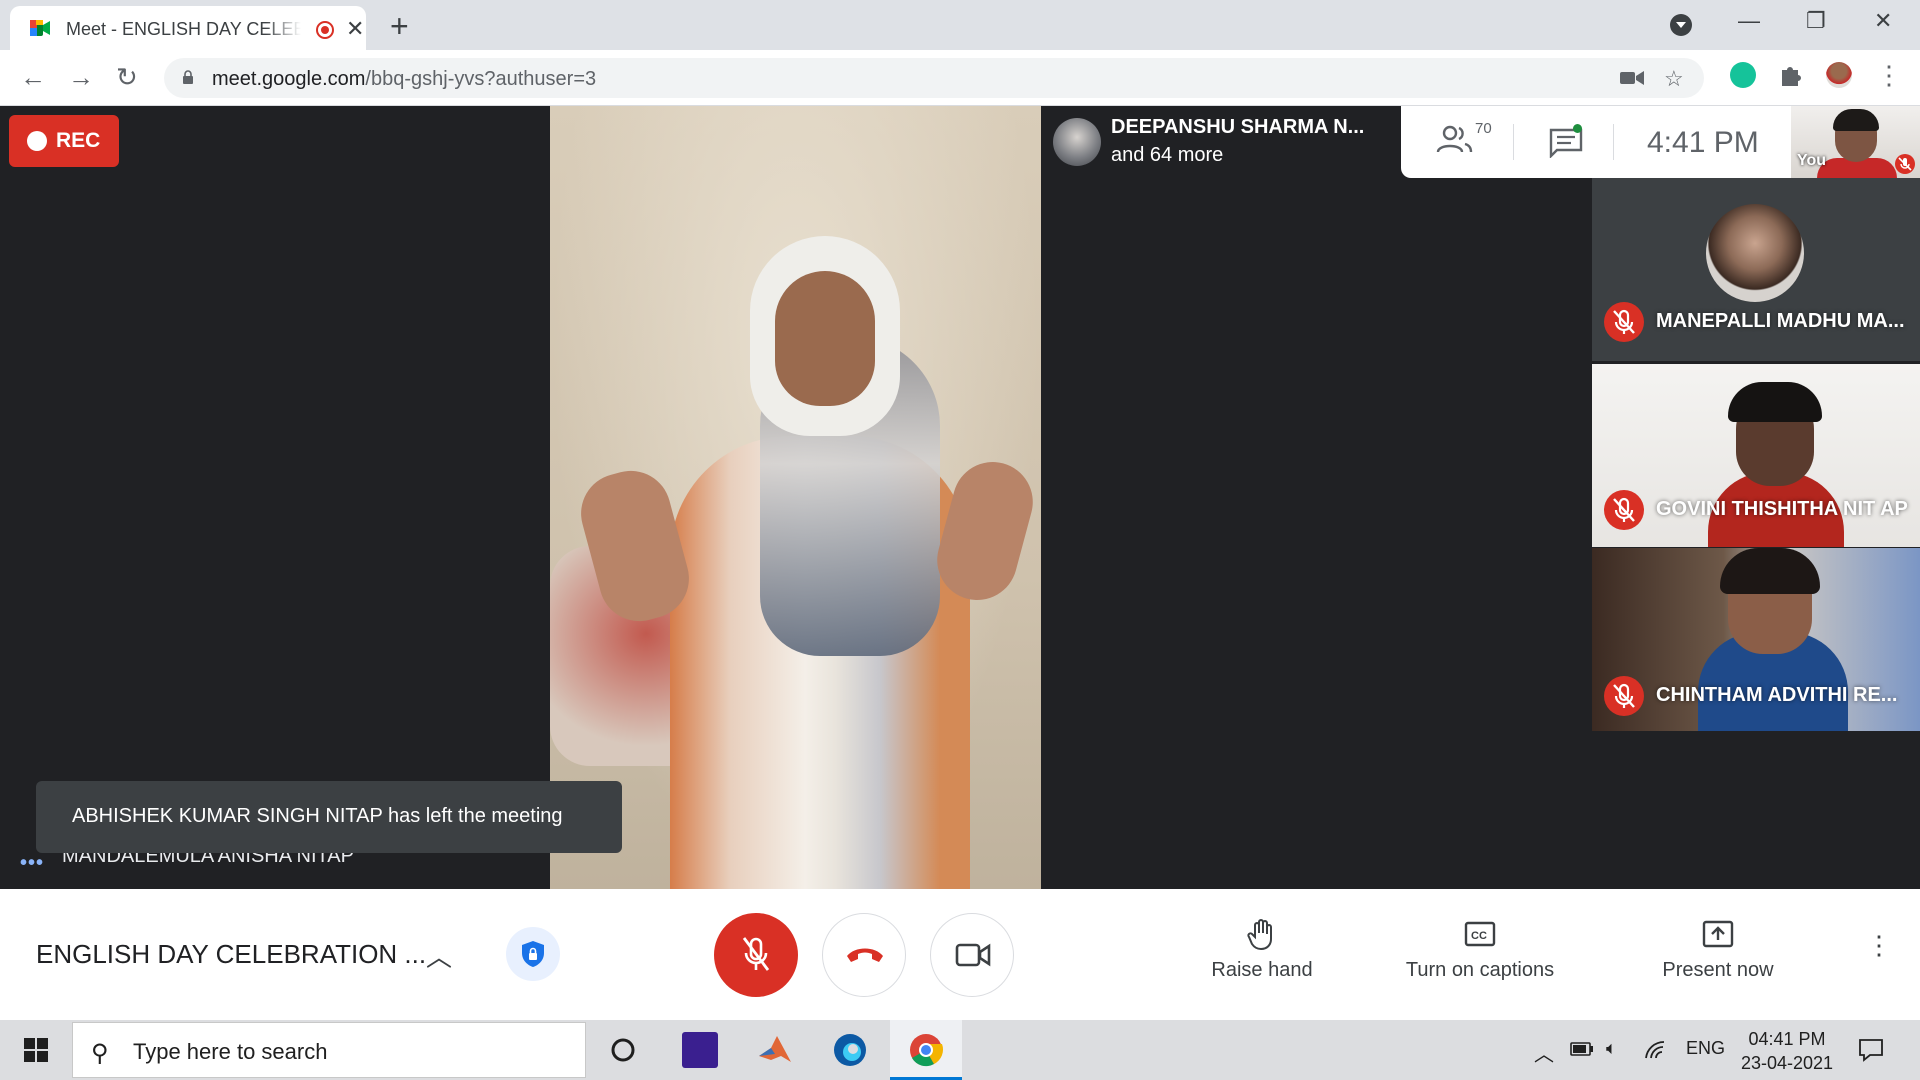 This screenshot has height=1080, width=1920. I want to click on tab-strip: Meet - ENGLISH DAY CELEBRATION ✕ + — ❐ ✕, so click(960, 25).